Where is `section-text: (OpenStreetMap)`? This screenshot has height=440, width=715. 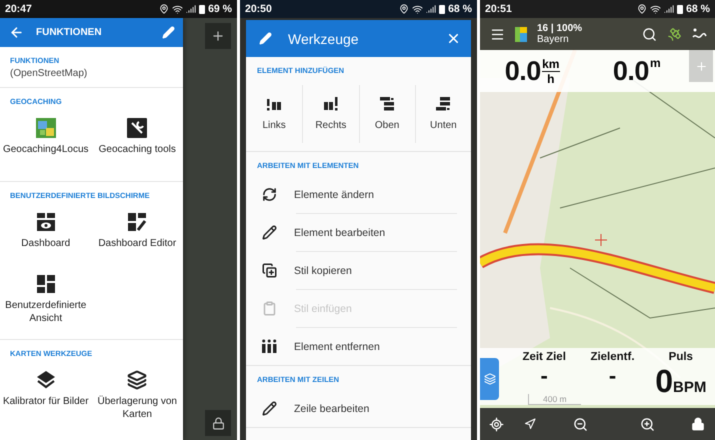
section-text: (OpenStreetMap) is located at coordinates (48, 73).